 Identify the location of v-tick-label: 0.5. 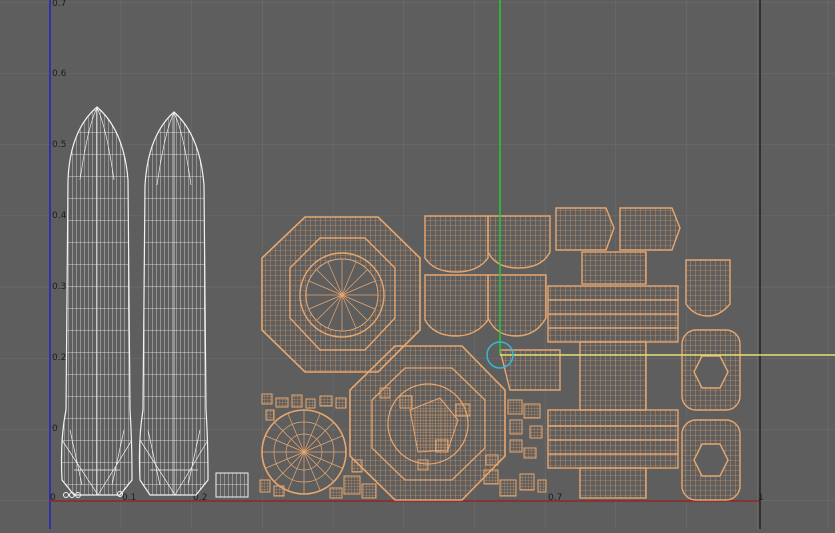
(59, 145).